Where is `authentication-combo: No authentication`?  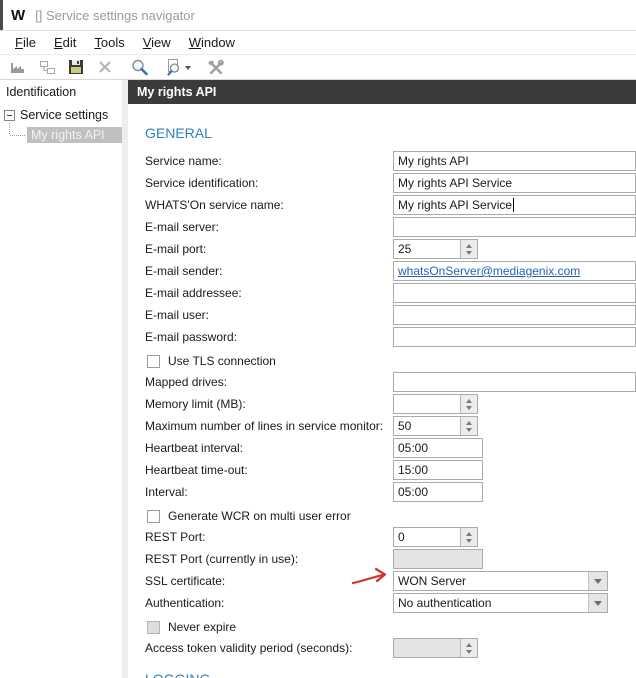 authentication-combo: No authentication is located at coordinates (500, 603).